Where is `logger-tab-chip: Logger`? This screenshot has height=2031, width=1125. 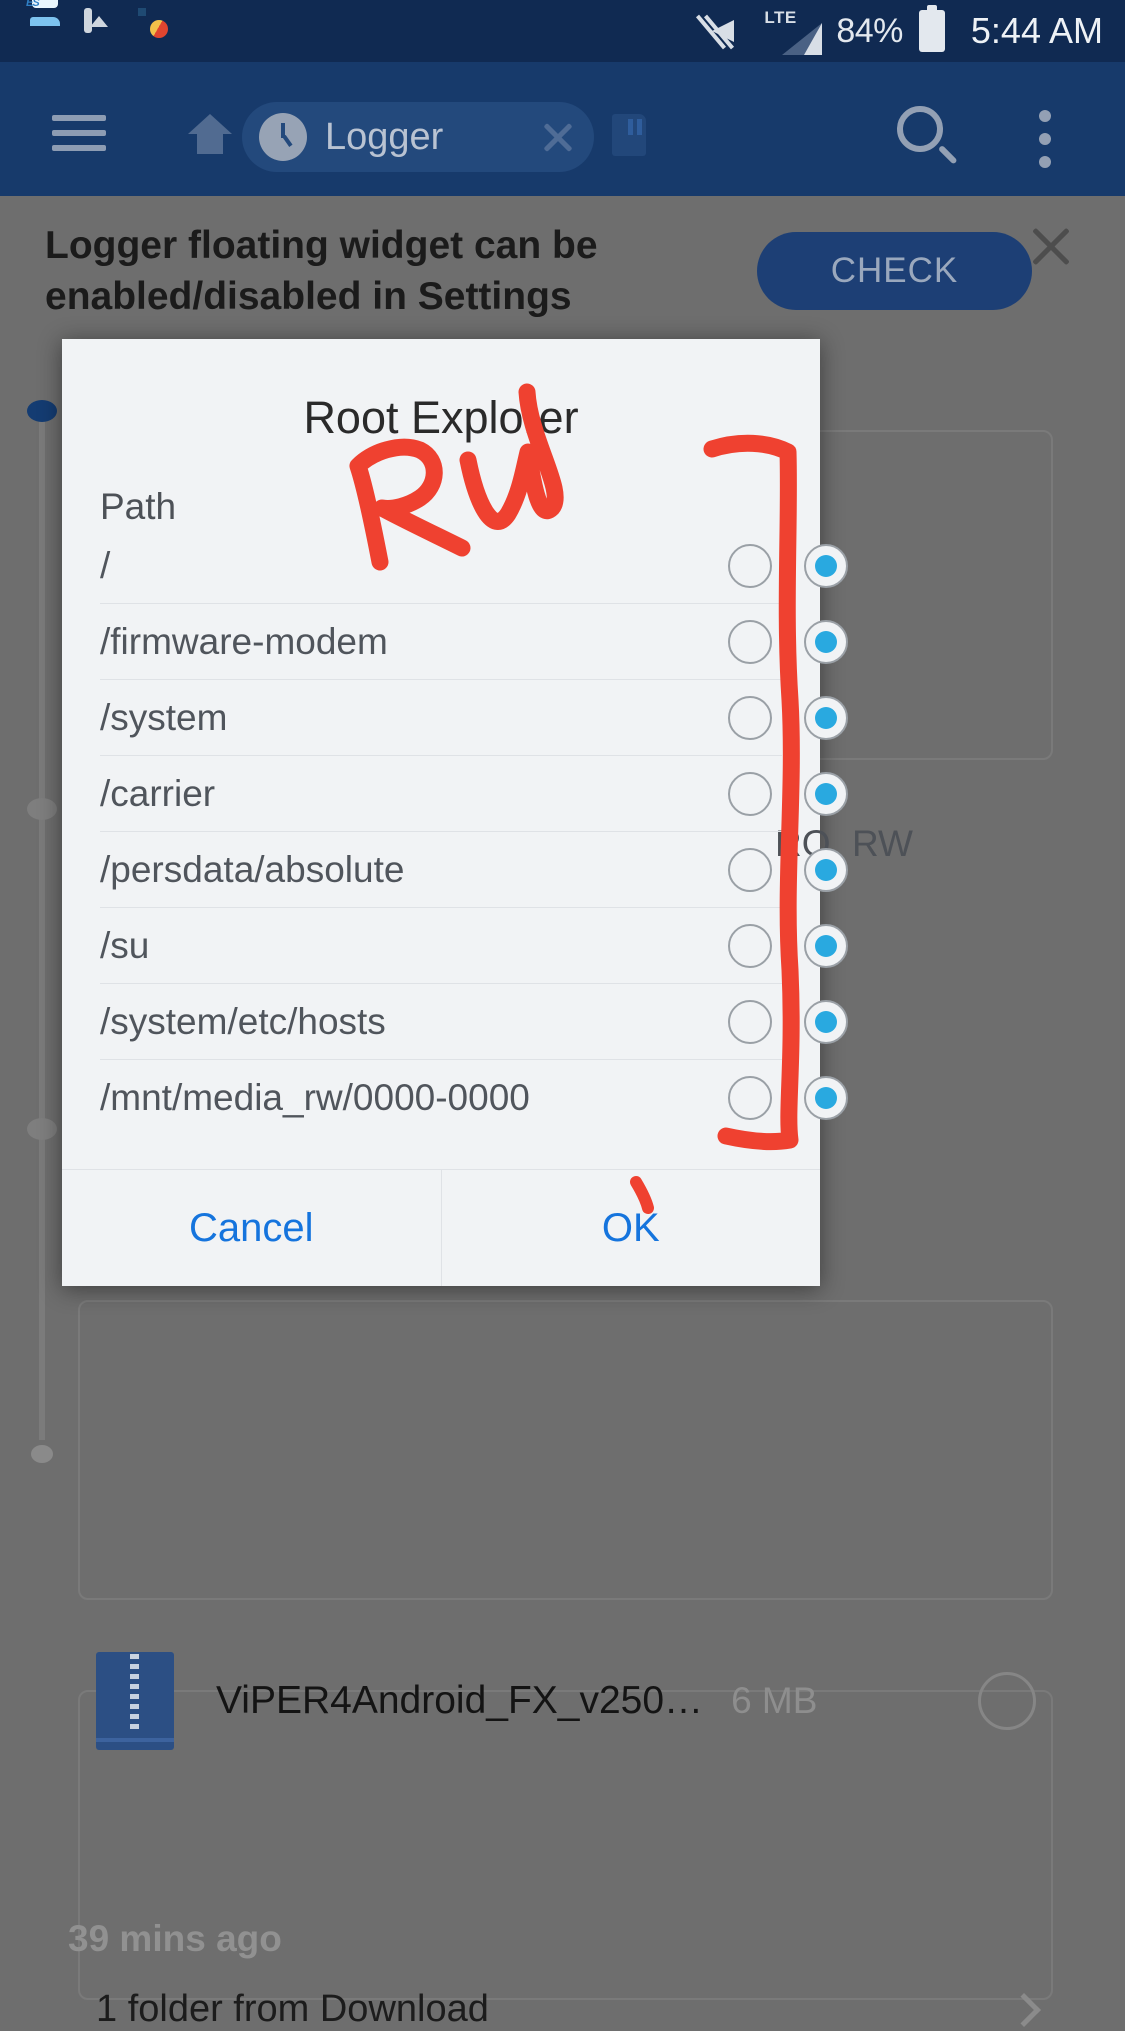
logger-tab-chip: Logger is located at coordinates (418, 137).